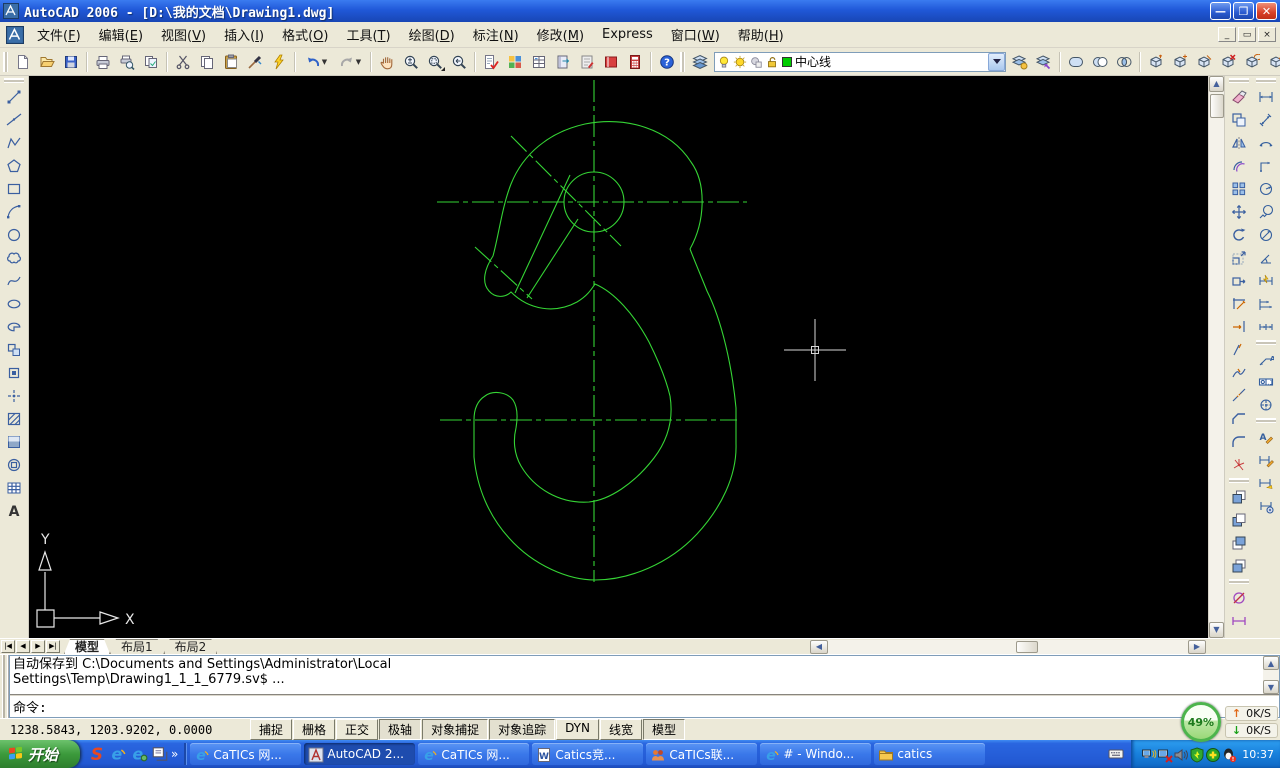 Image resolution: width=1280 pixels, height=768 pixels. I want to click on tray-qq-messenger-icon: !, so click(1229, 755).